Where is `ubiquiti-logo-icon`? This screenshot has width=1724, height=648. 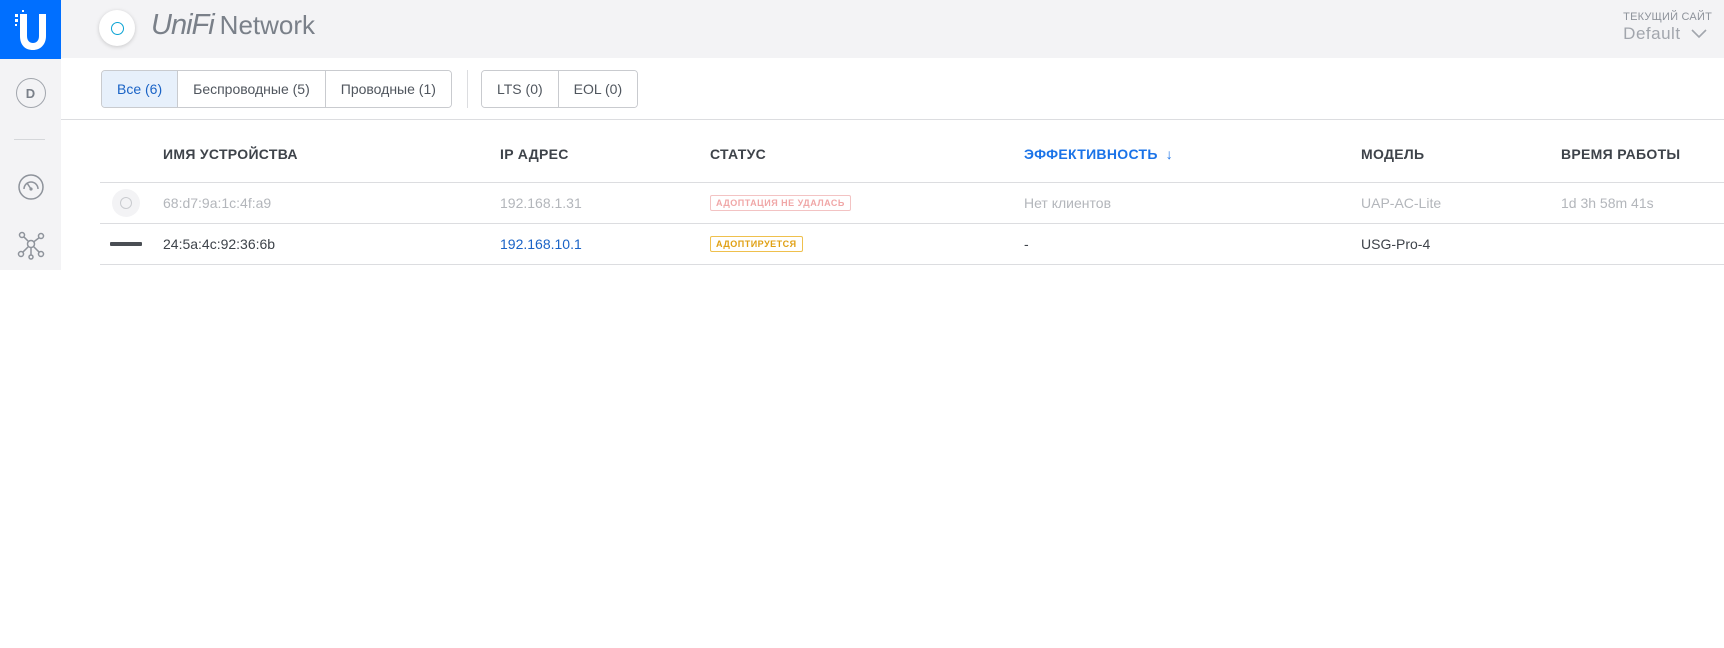
ubiquiti-logo-icon is located at coordinates (30, 29).